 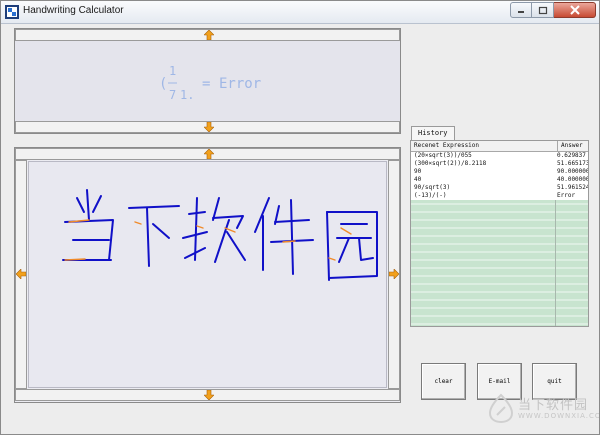 I want to click on close-icon, so click(x=574, y=10).